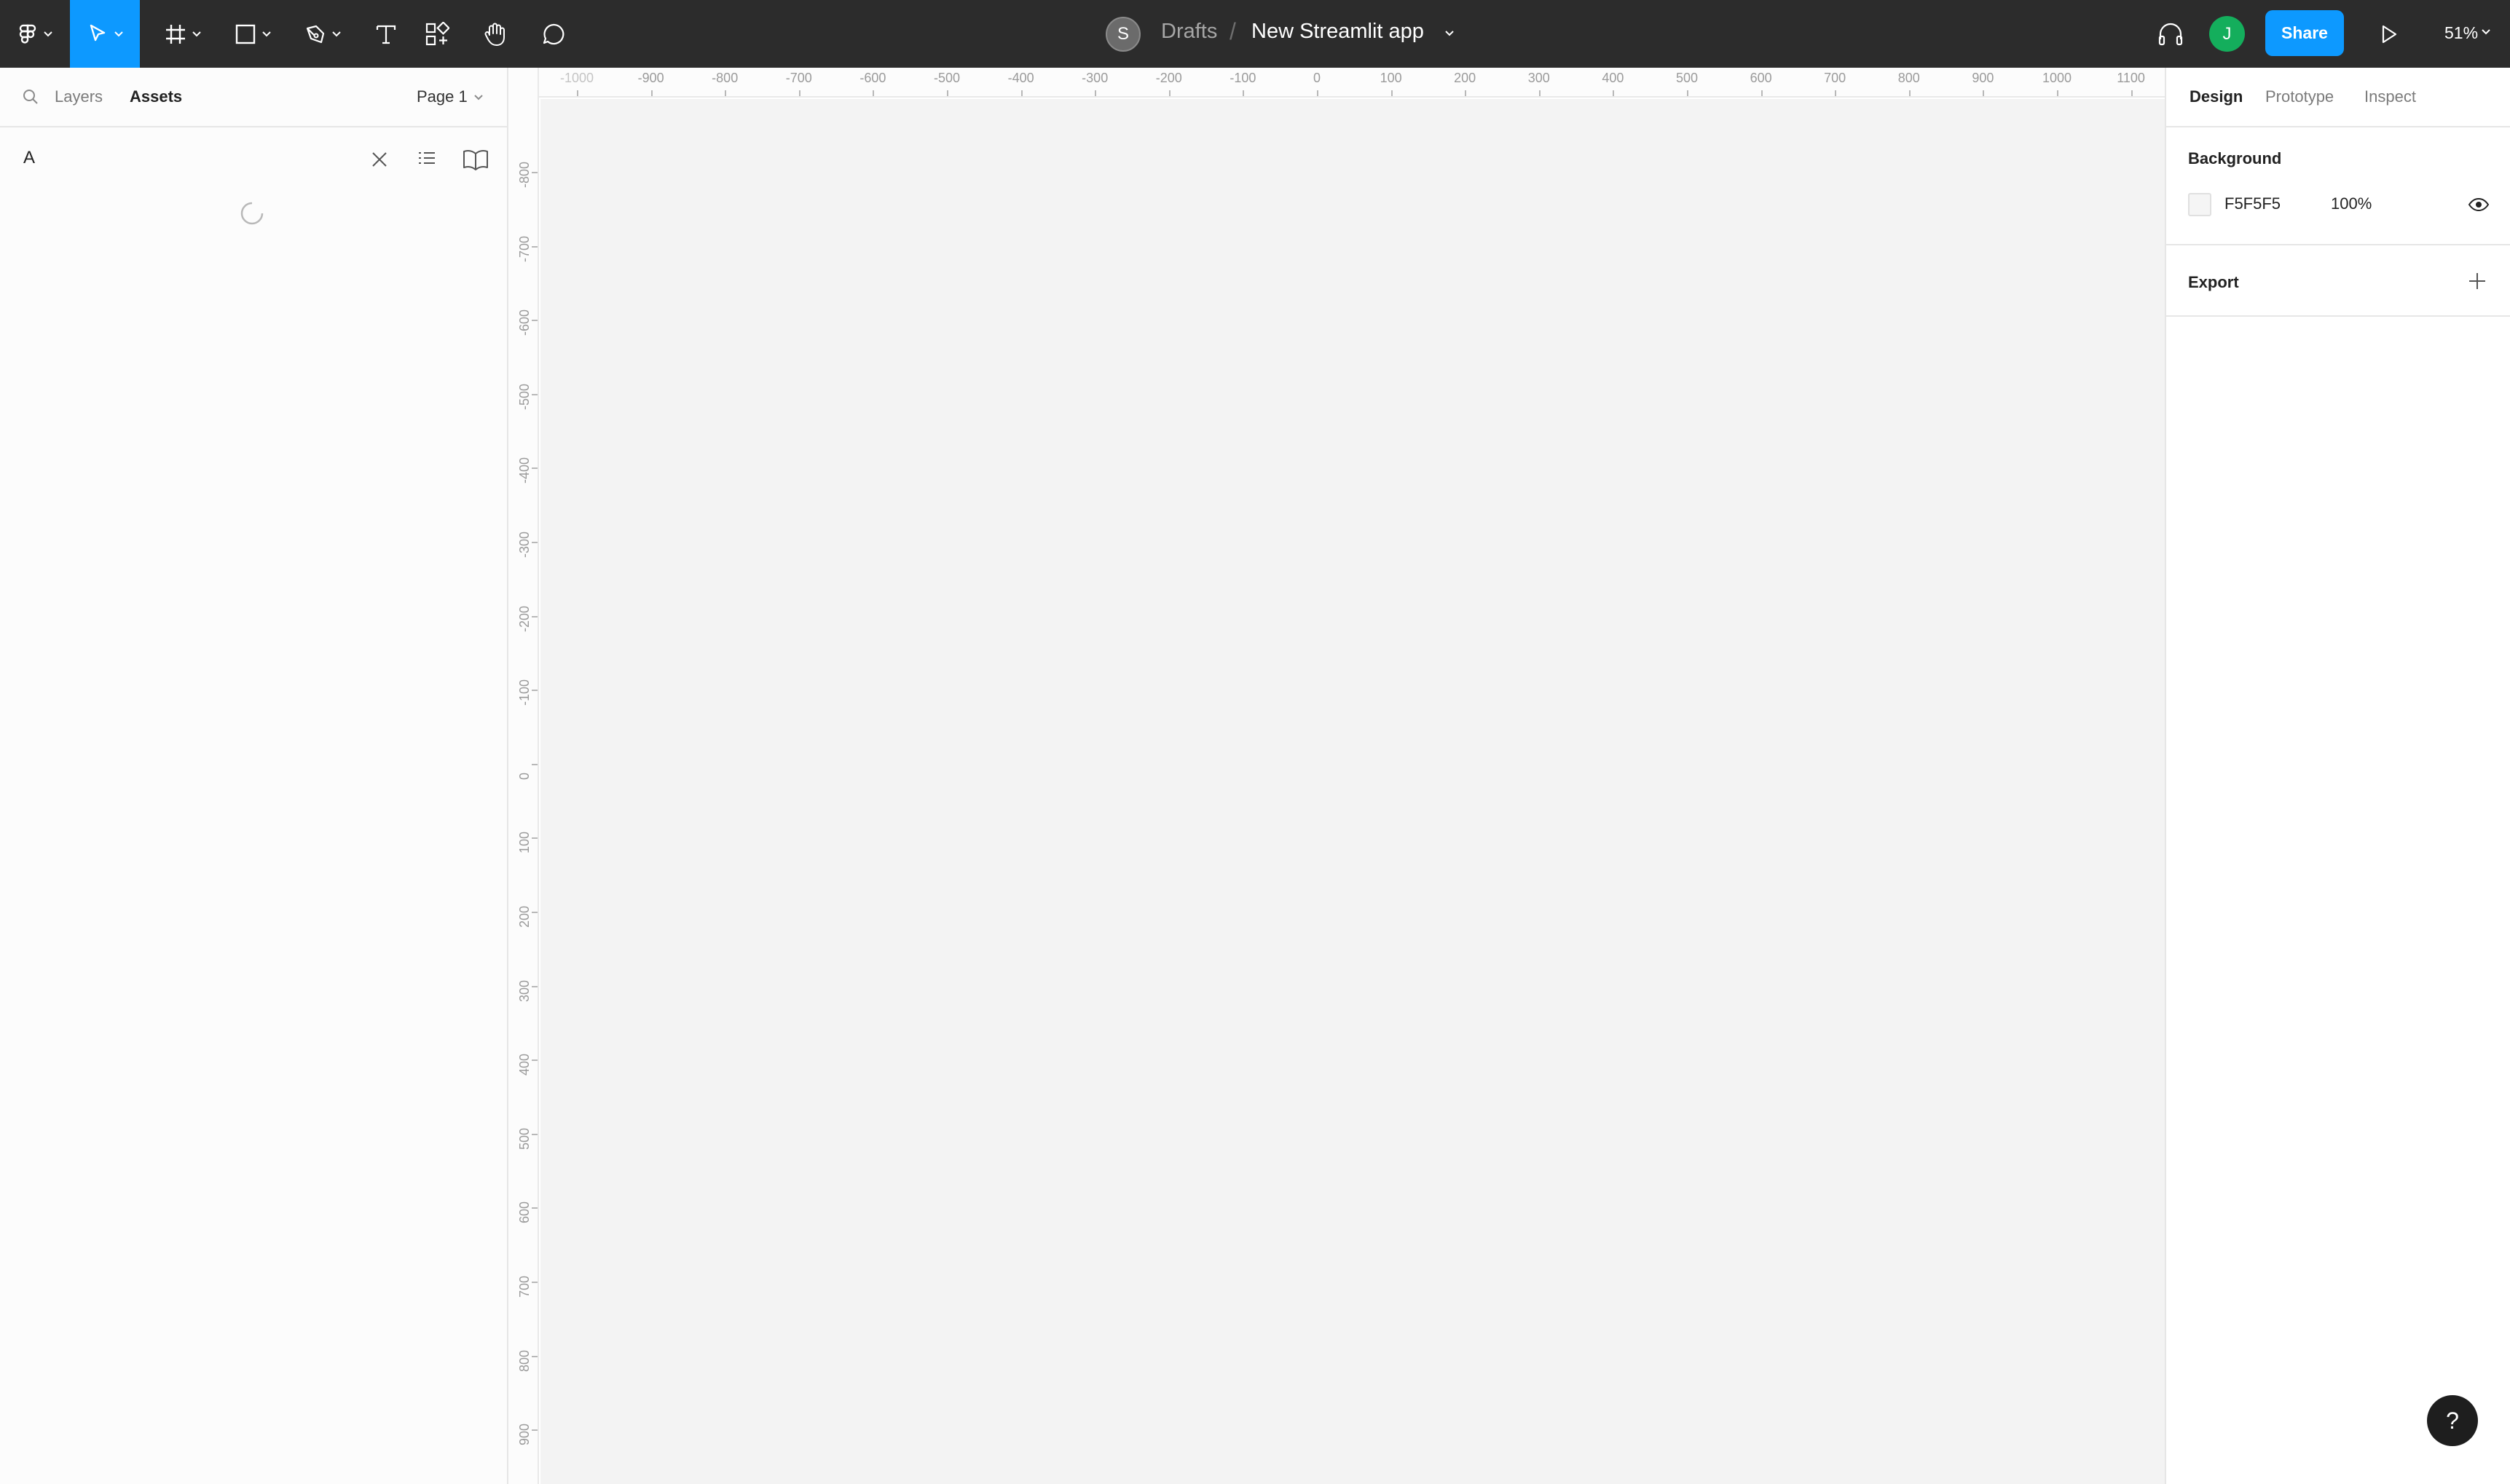  What do you see at coordinates (576, 78) in the screenshot?
I see `ruler-label: -1000` at bounding box center [576, 78].